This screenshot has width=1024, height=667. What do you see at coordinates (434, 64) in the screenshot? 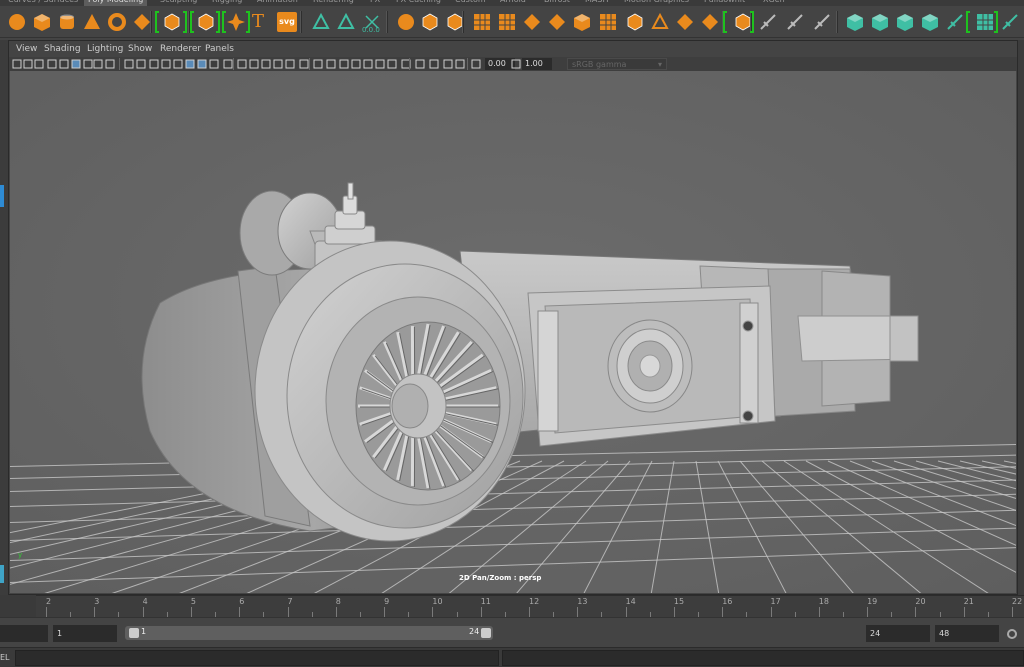
I see `gamma-icon` at bounding box center [434, 64].